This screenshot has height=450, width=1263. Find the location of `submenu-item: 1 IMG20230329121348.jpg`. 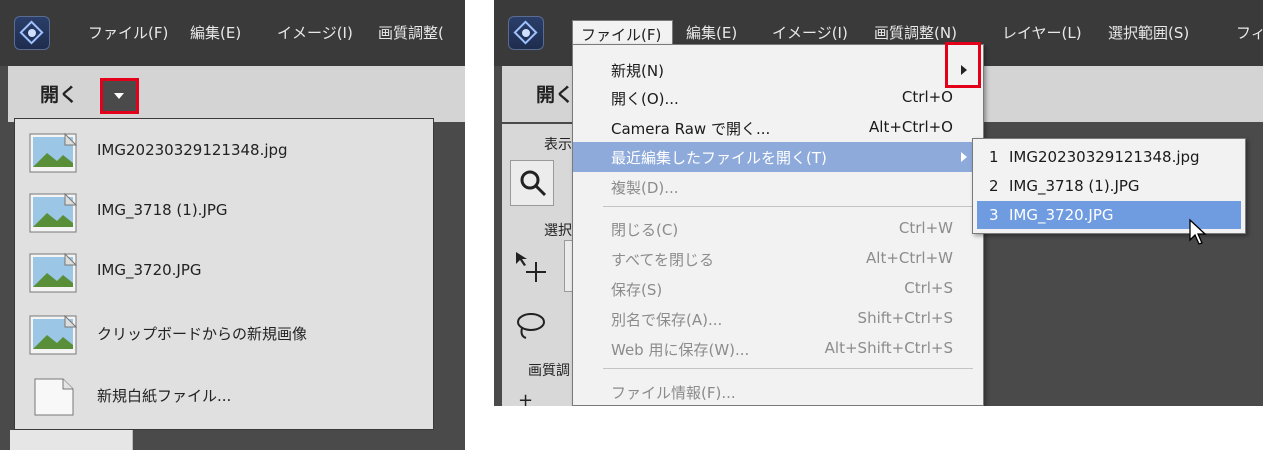

submenu-item: 1 IMG20230329121348.jpg is located at coordinates (1109, 157).